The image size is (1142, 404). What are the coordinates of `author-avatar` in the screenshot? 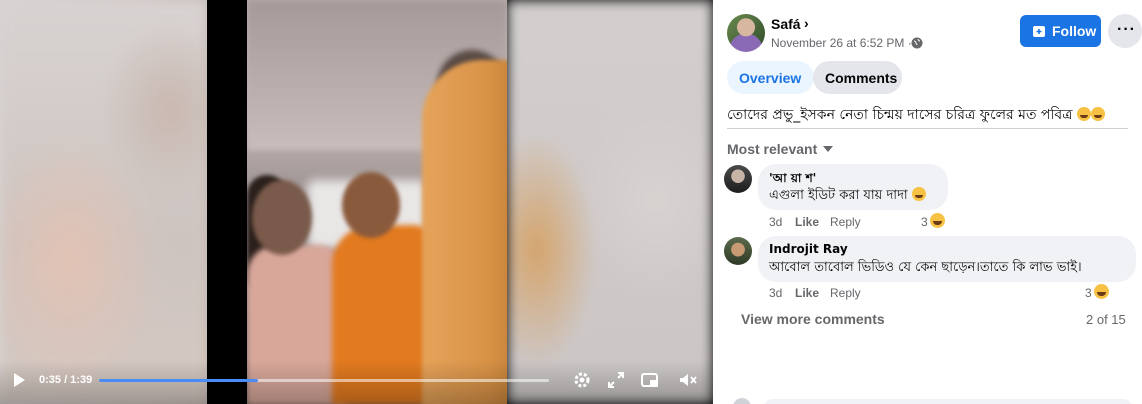 It's located at (746, 33).